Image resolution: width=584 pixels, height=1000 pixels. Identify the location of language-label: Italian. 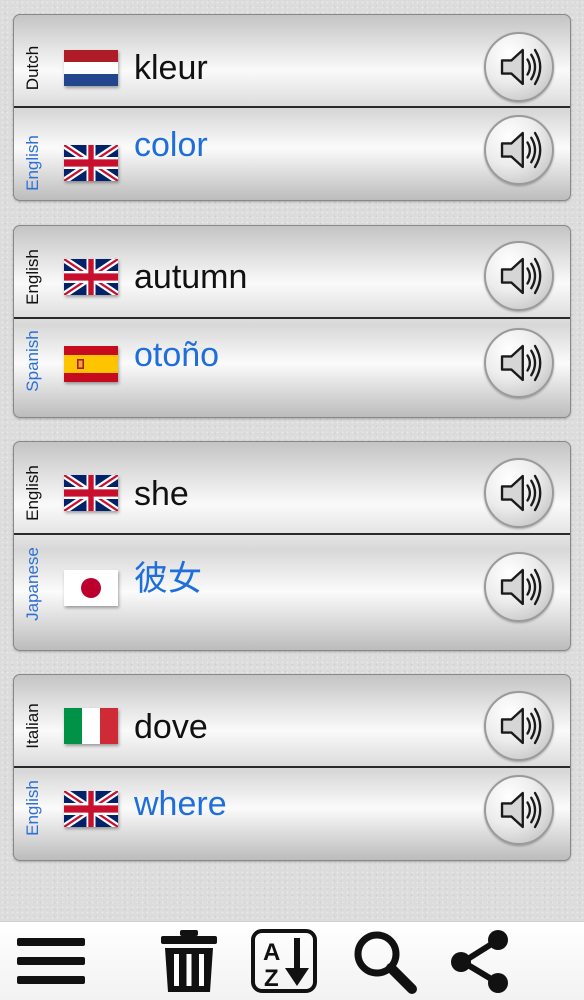
(32, 726).